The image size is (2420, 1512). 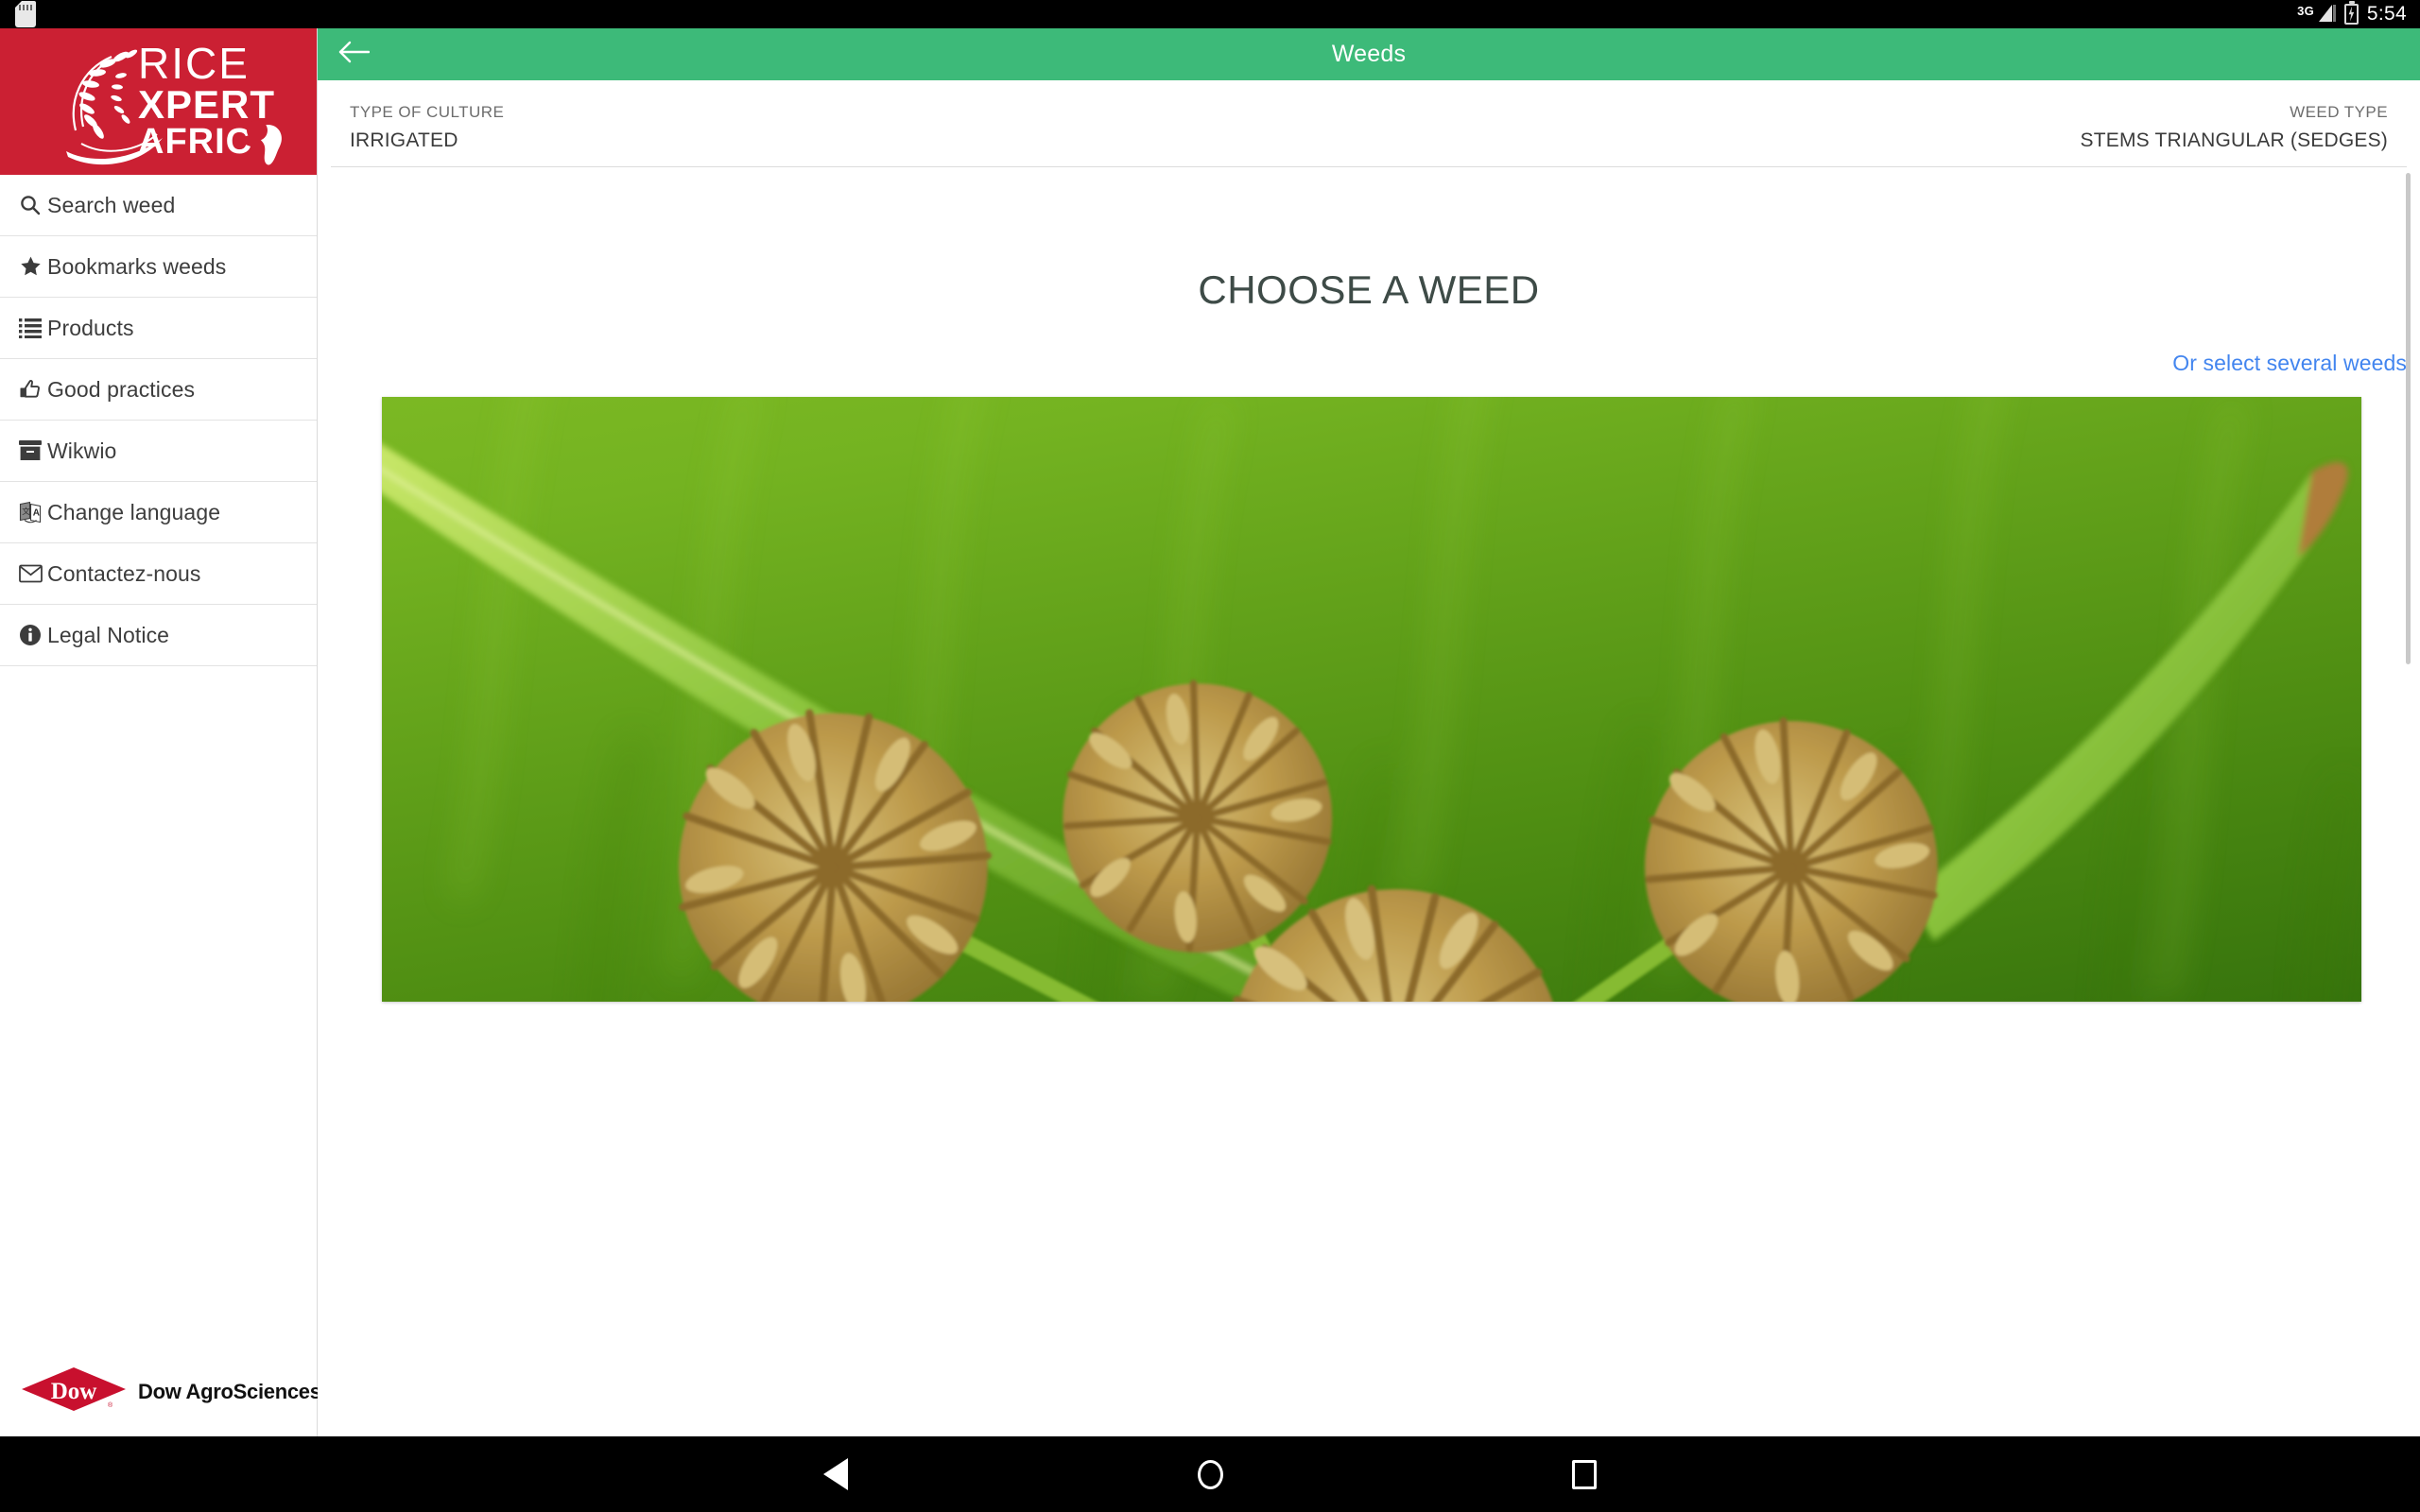 I want to click on sidebar-item-label: Search weed, so click(x=111, y=204).